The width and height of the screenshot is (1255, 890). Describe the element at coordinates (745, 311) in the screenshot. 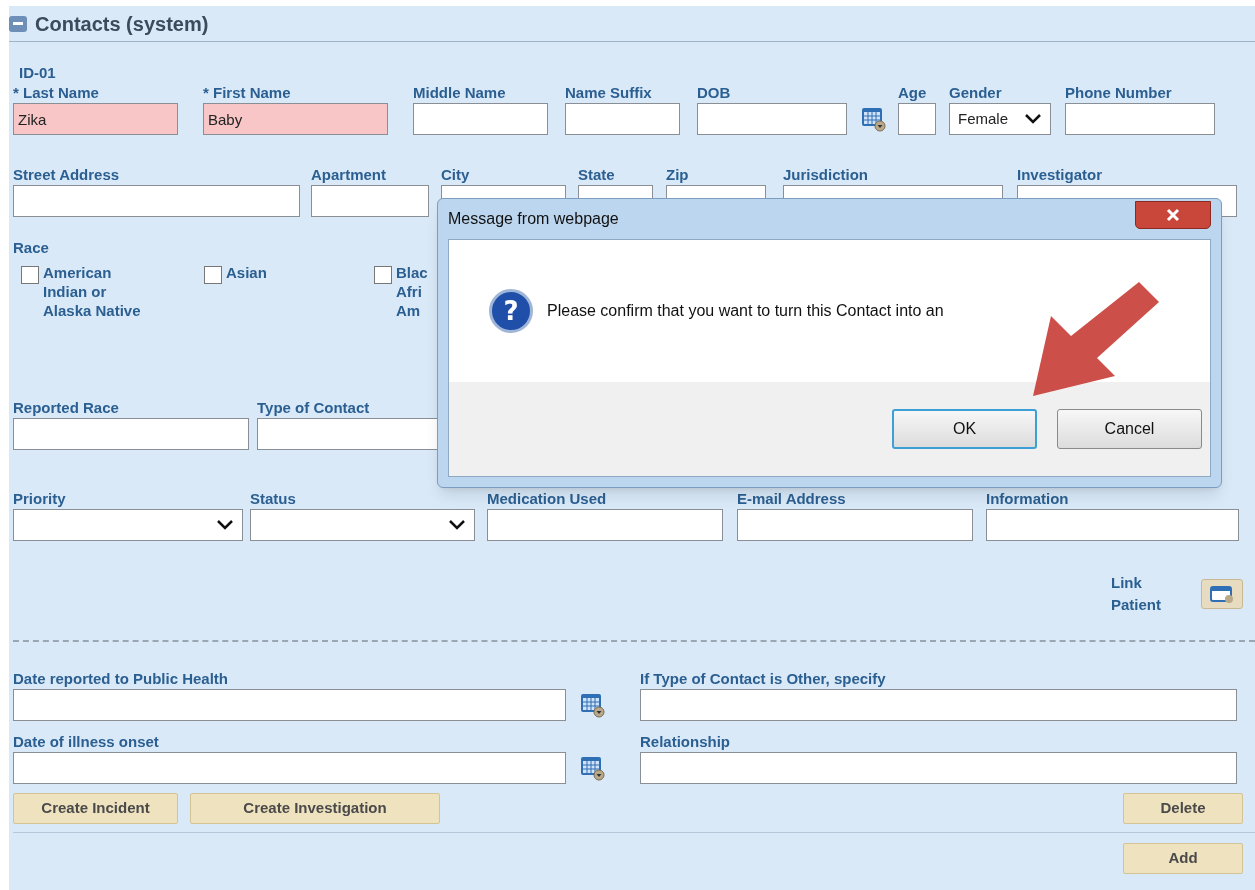

I see `dialog-message: Please confirm that you want to turn this Contact into an` at that location.